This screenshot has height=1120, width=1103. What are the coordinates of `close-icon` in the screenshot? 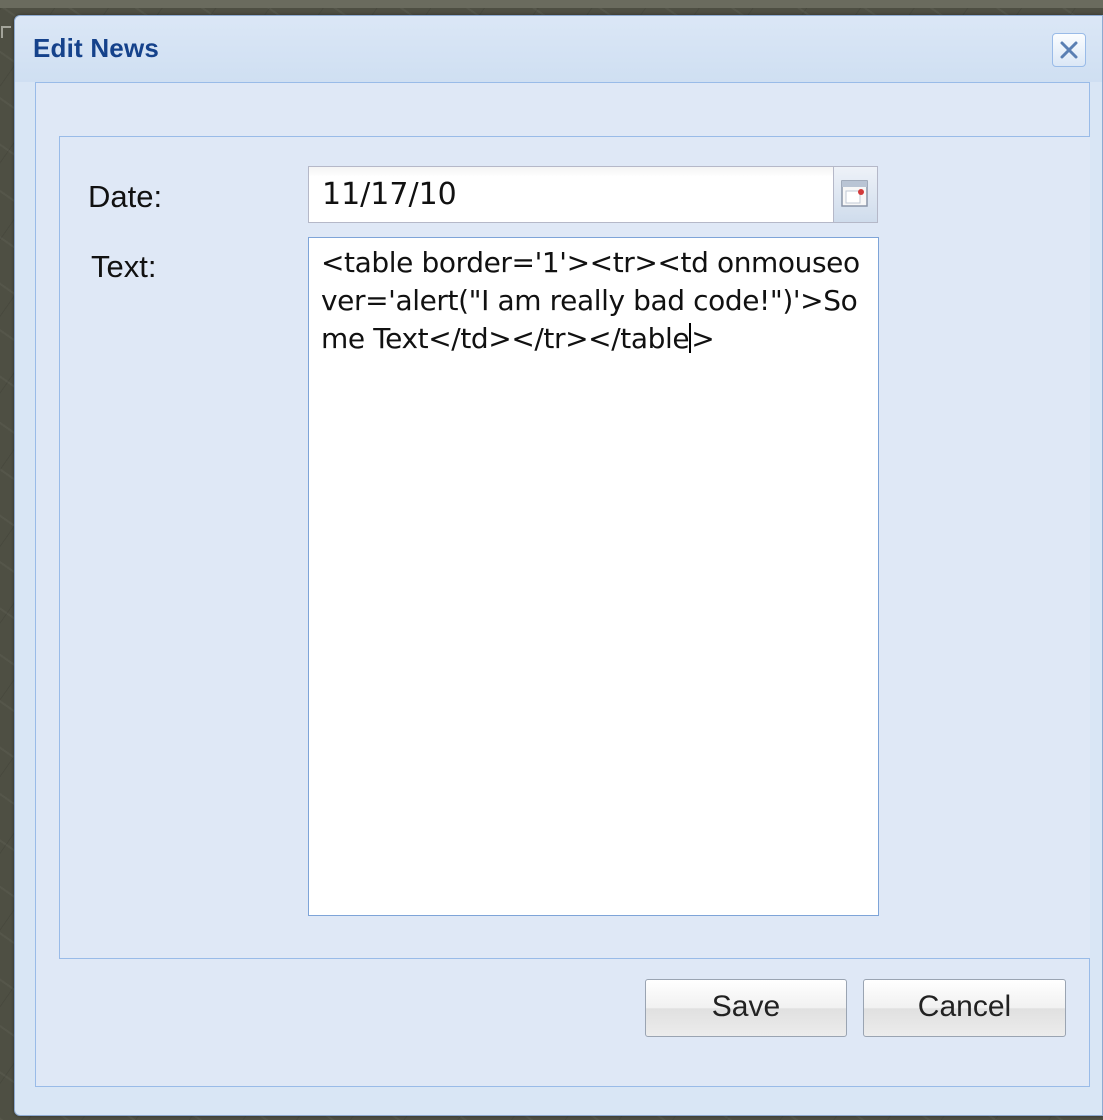 It's located at (1069, 50).